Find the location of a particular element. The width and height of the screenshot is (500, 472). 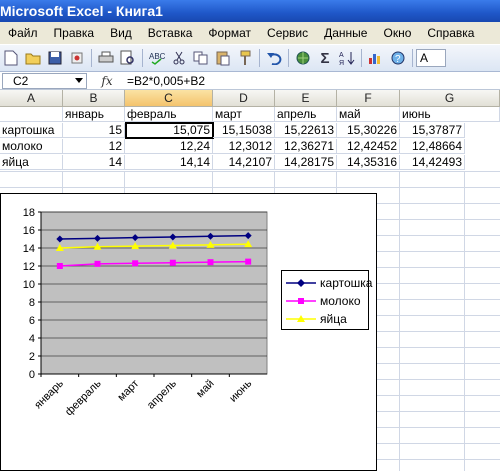

column-header-e: E is located at coordinates (306, 98).